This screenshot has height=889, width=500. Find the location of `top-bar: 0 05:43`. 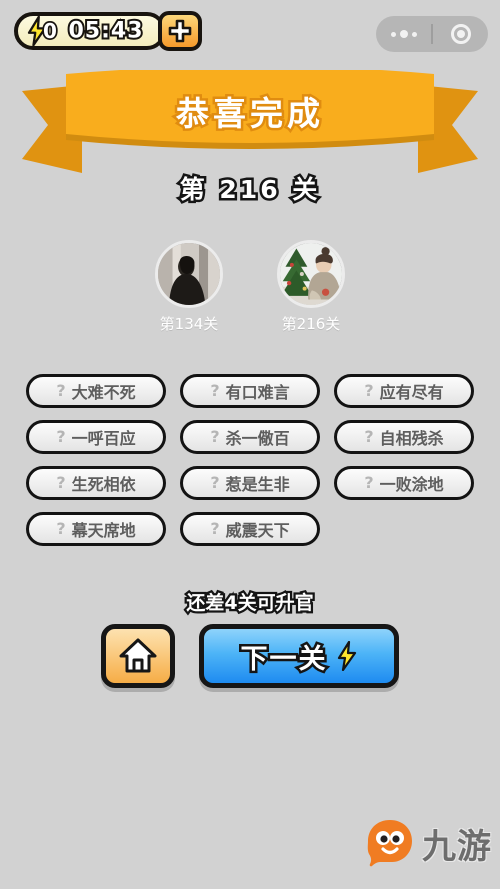

top-bar: 0 05:43 is located at coordinates (250, 35).